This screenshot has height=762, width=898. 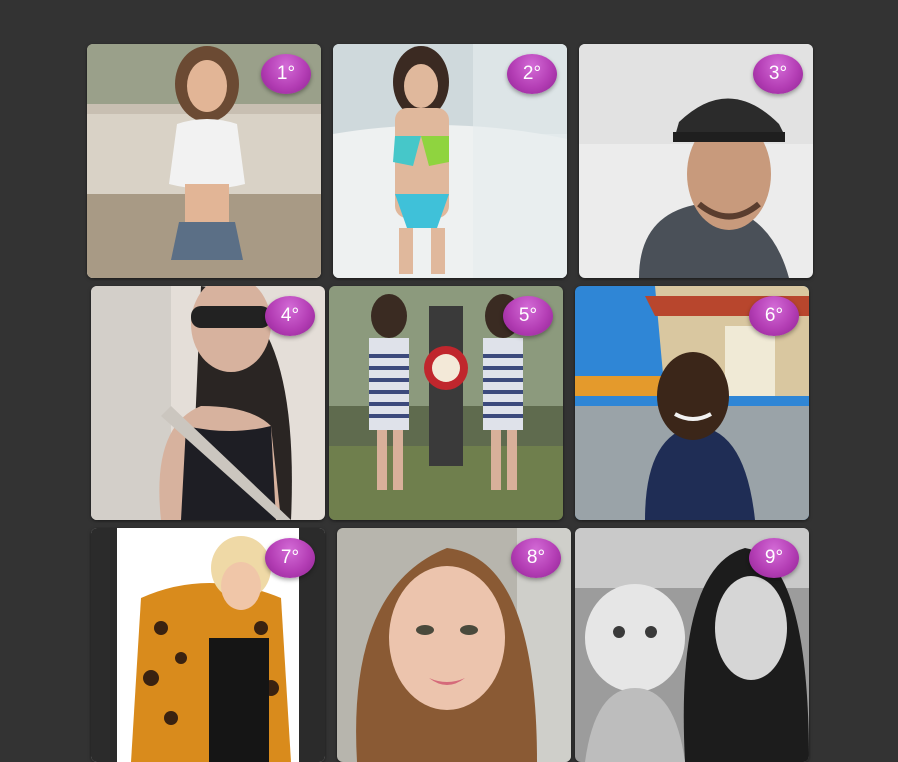 I want to click on profile-card-4: 4°, so click(x=208, y=403).